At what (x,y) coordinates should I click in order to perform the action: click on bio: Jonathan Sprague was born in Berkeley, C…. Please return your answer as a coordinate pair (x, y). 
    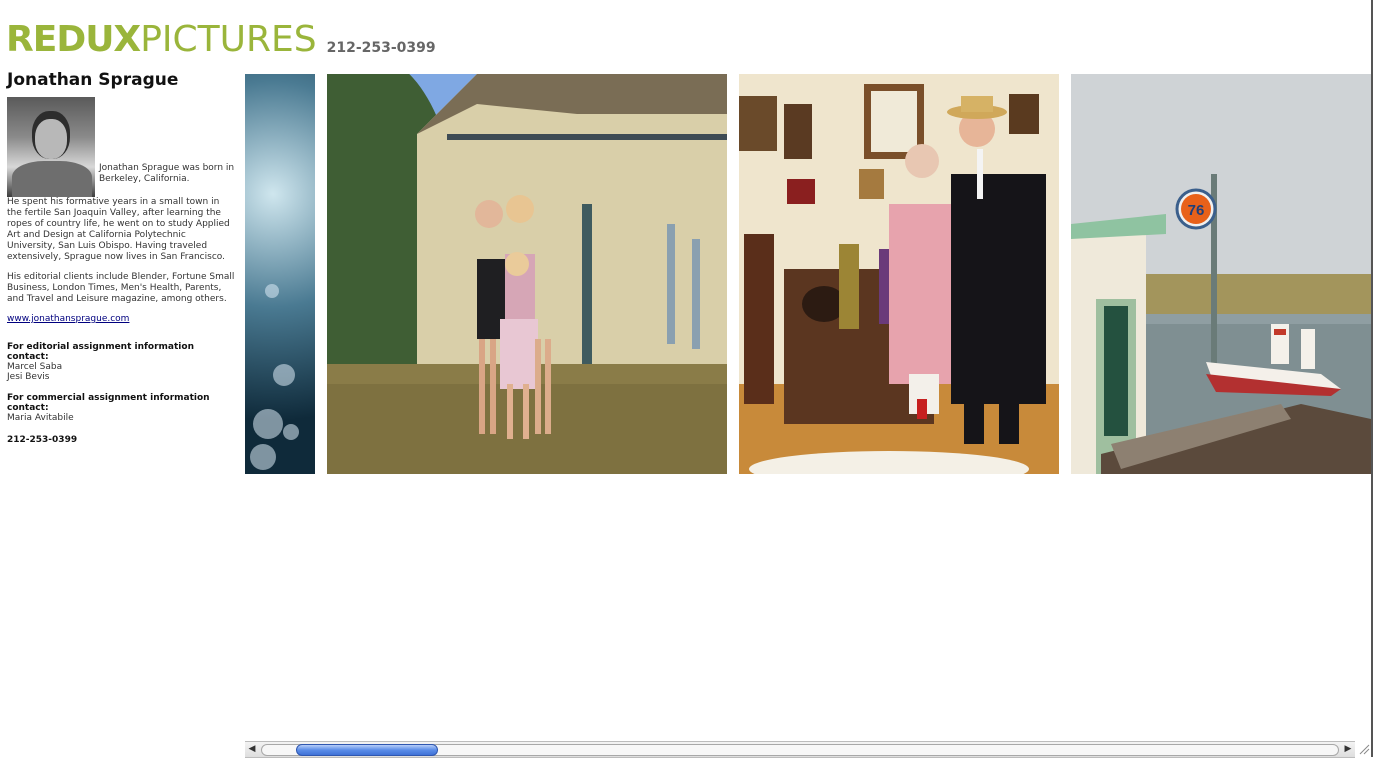
    Looking at the image, I should click on (121, 201).